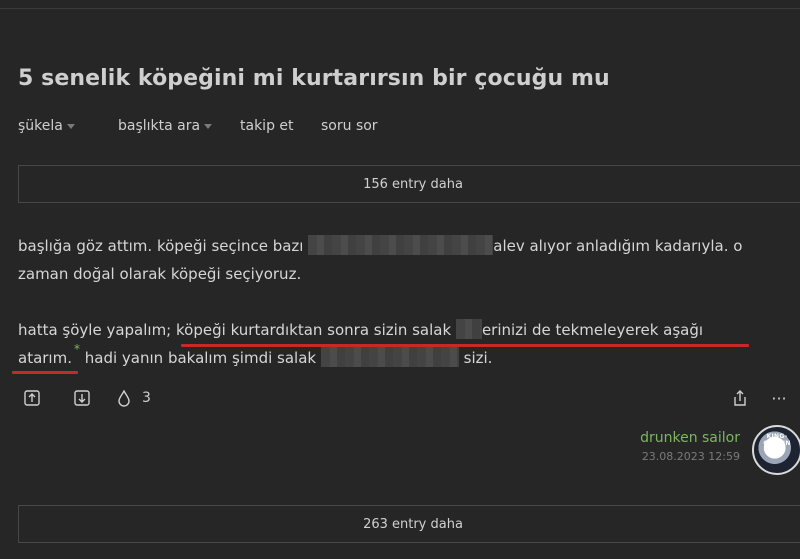  What do you see at coordinates (159, 126) in the screenshot?
I see `tab-label: başlıkta ara` at bounding box center [159, 126].